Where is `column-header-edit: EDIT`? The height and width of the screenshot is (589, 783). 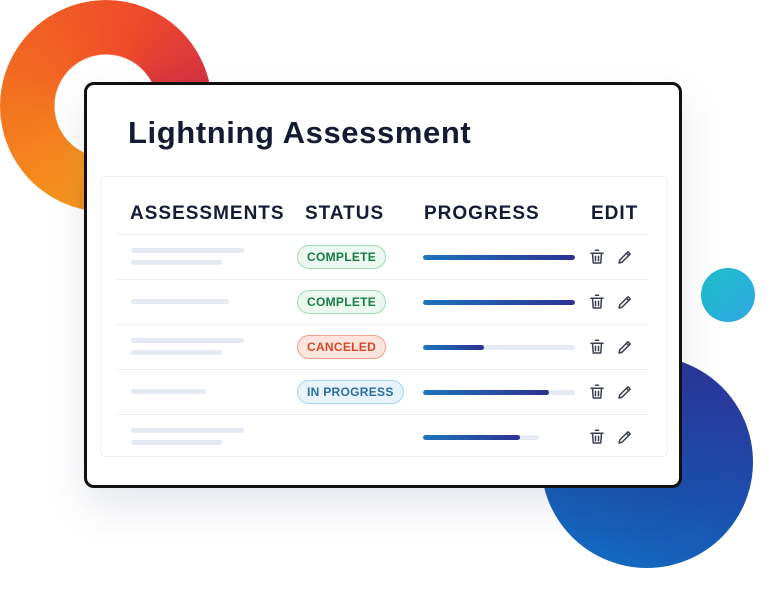 column-header-edit: EDIT is located at coordinates (615, 213).